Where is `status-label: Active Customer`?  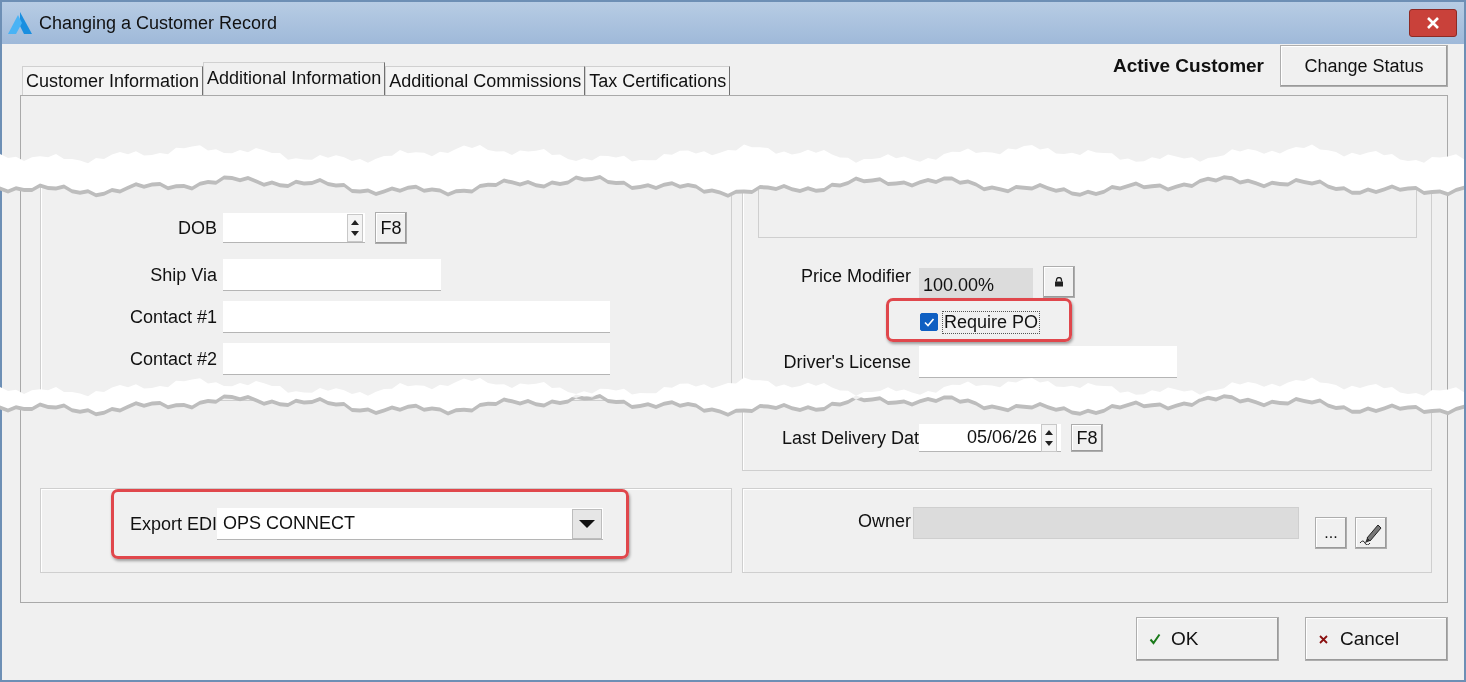 status-label: Active Customer is located at coordinates (1188, 66).